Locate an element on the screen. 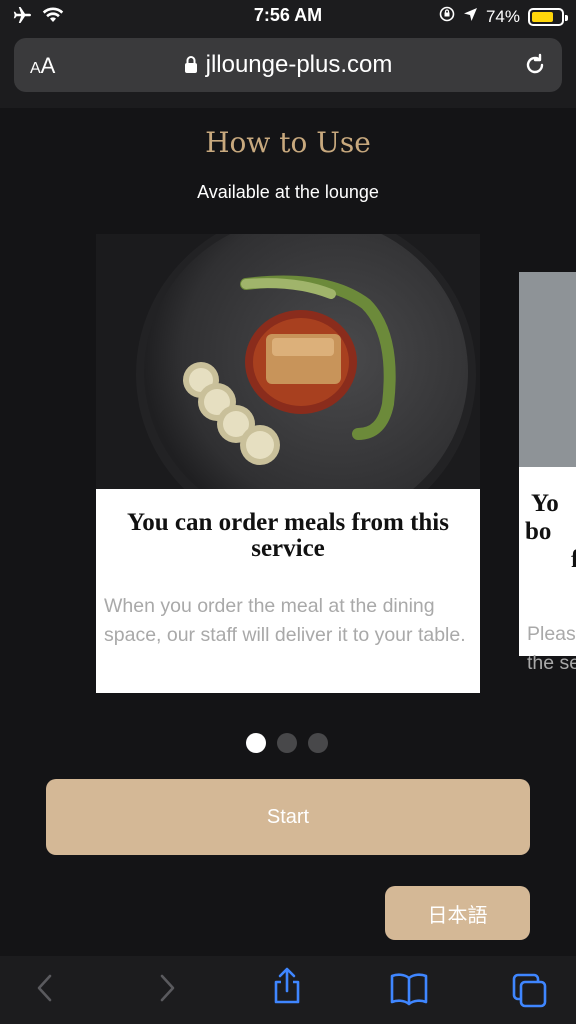 The image size is (576, 1024). battery-icon is located at coordinates (548, 16).